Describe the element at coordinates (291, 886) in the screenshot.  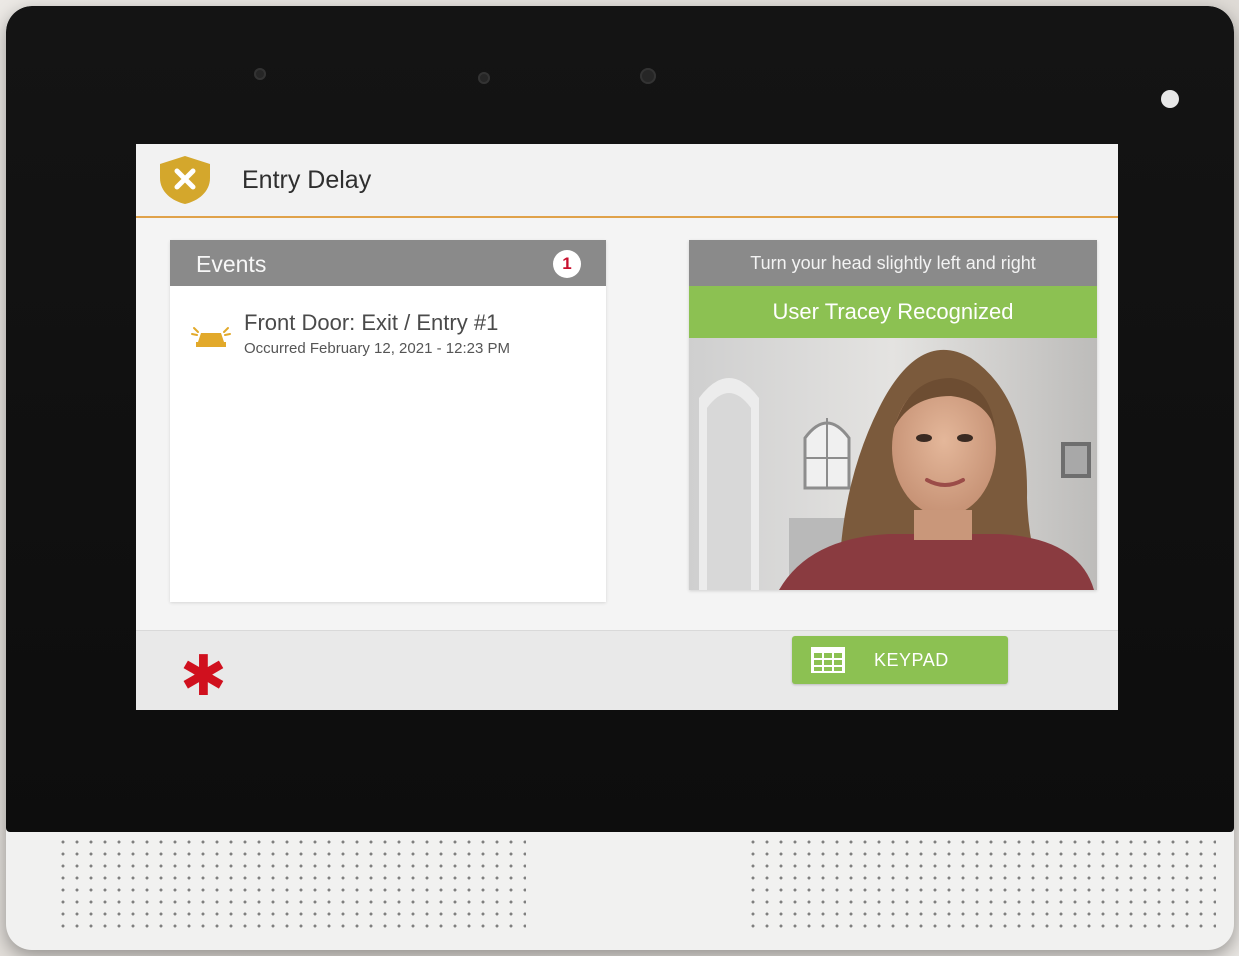
I see `speaker-grille-left` at that location.